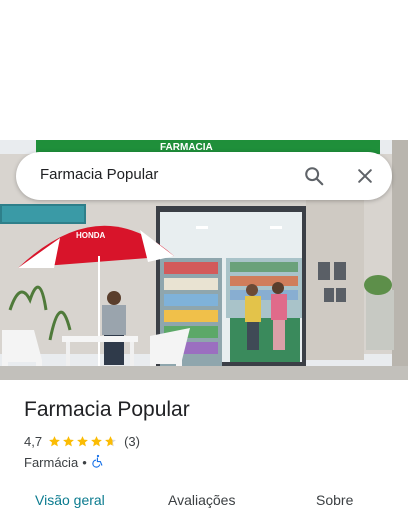 The height and width of the screenshot is (520, 408). I want to click on rating-stars, so click(83, 441).